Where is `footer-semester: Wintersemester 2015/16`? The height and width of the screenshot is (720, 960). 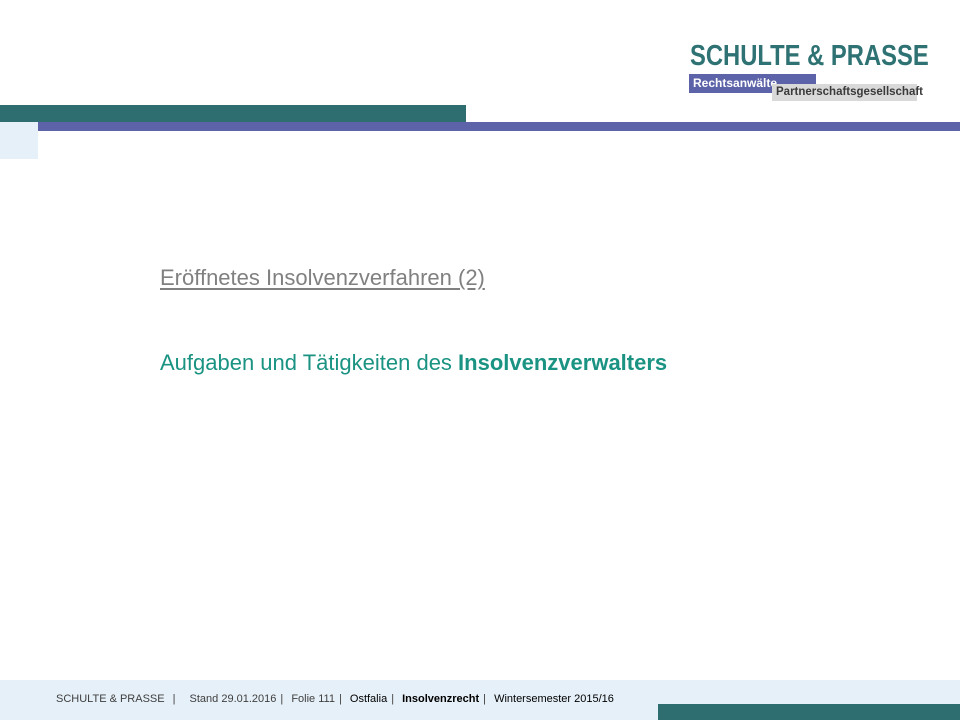 footer-semester: Wintersemester 2015/16 is located at coordinates (554, 699).